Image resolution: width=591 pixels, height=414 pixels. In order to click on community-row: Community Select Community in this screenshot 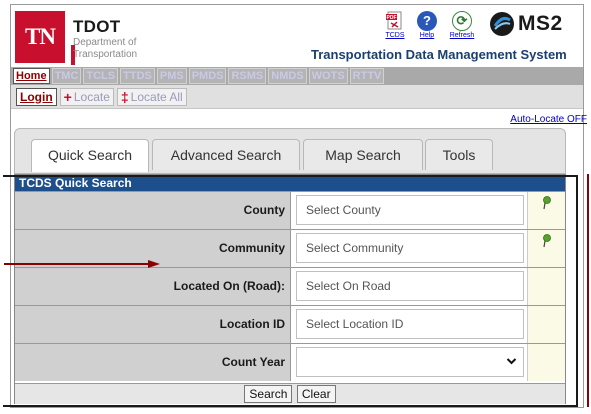, I will do `click(290, 248)`.